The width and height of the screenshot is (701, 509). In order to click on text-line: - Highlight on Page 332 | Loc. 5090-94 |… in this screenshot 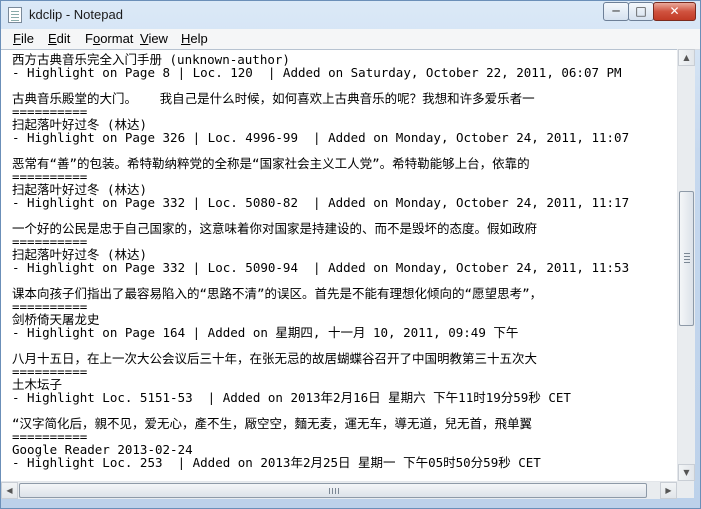, I will do `click(321, 267)`.